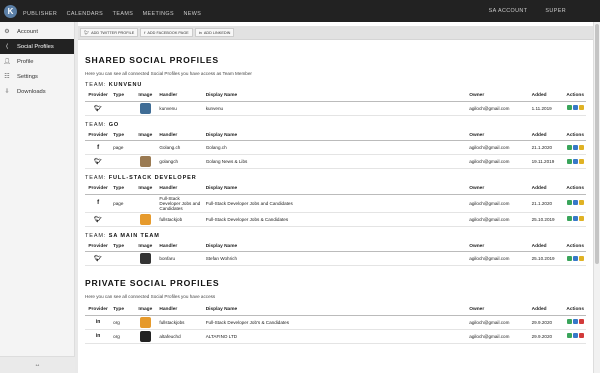 This screenshot has height=373, width=600. I want to click on linkedin-icon: in, so click(98, 336).